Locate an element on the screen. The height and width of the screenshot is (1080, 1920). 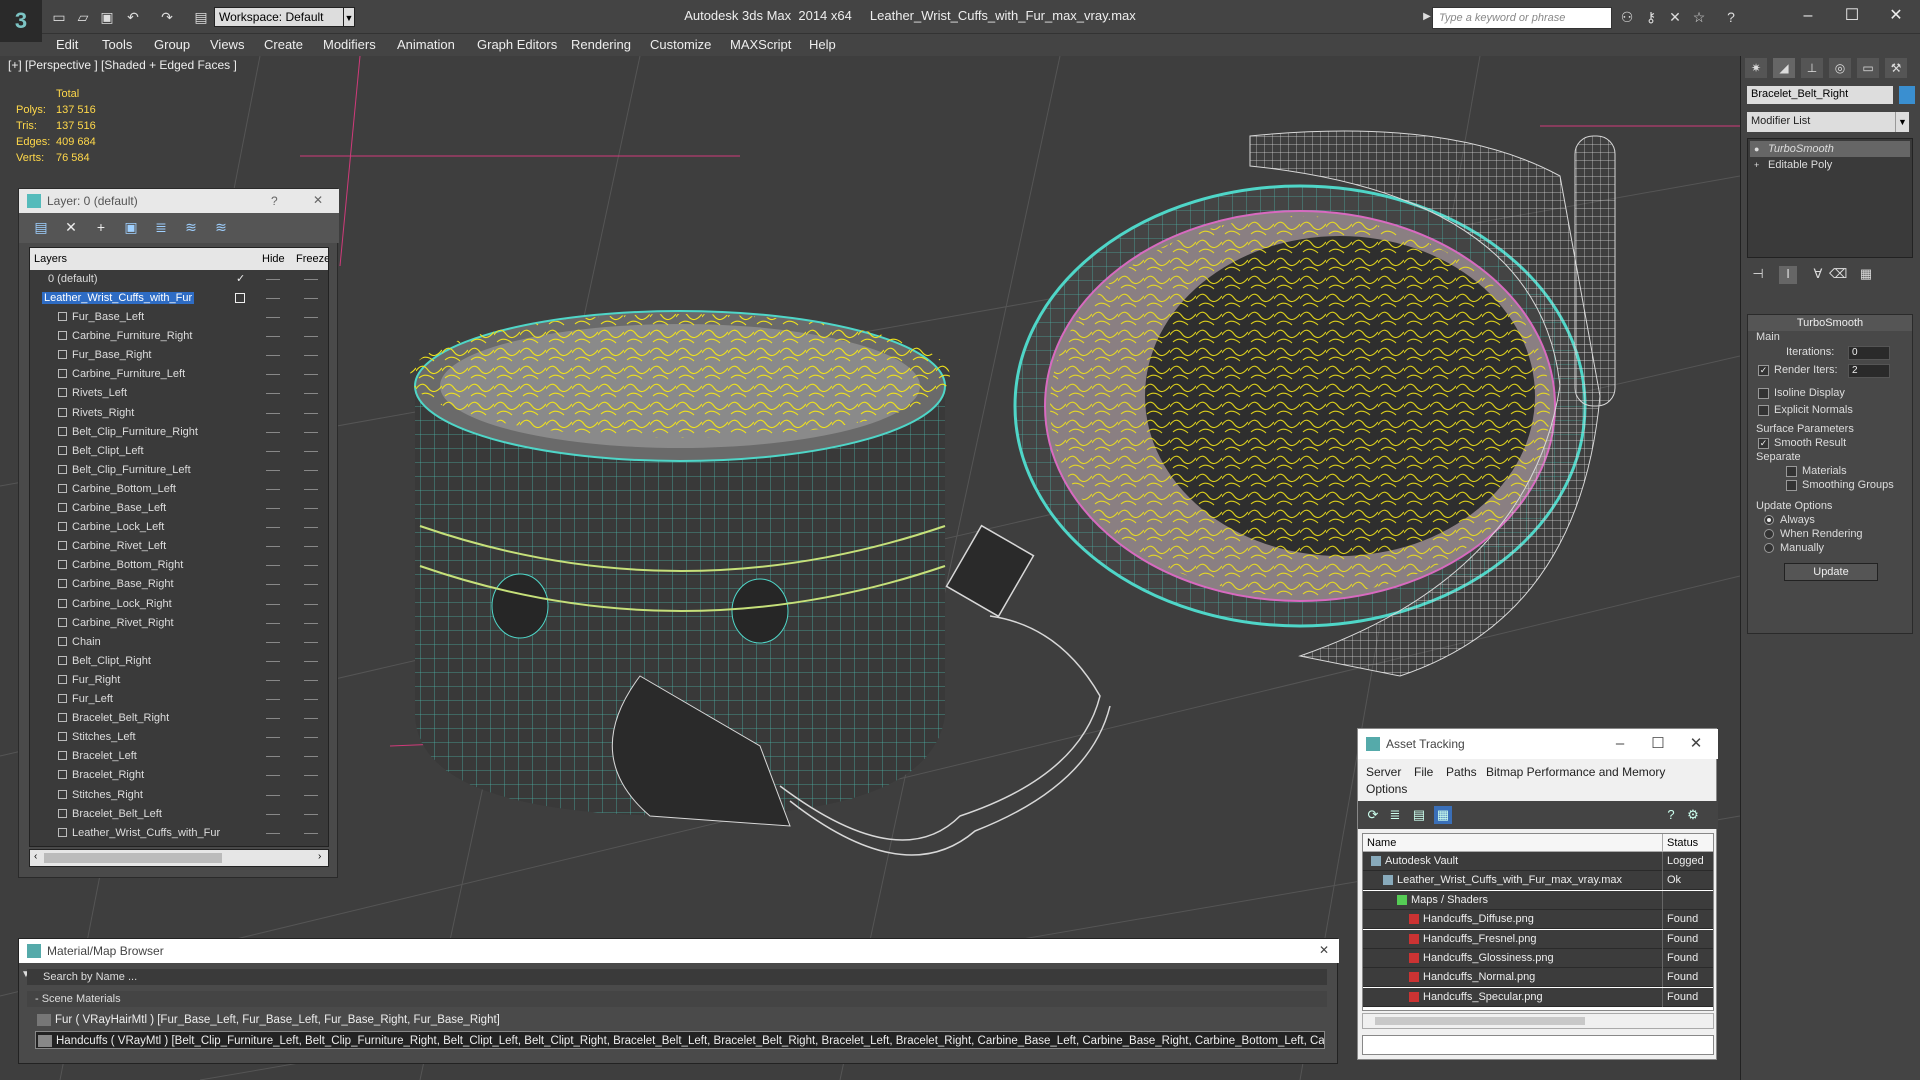
refresh-icon: ⟳ is located at coordinates (1373, 815).